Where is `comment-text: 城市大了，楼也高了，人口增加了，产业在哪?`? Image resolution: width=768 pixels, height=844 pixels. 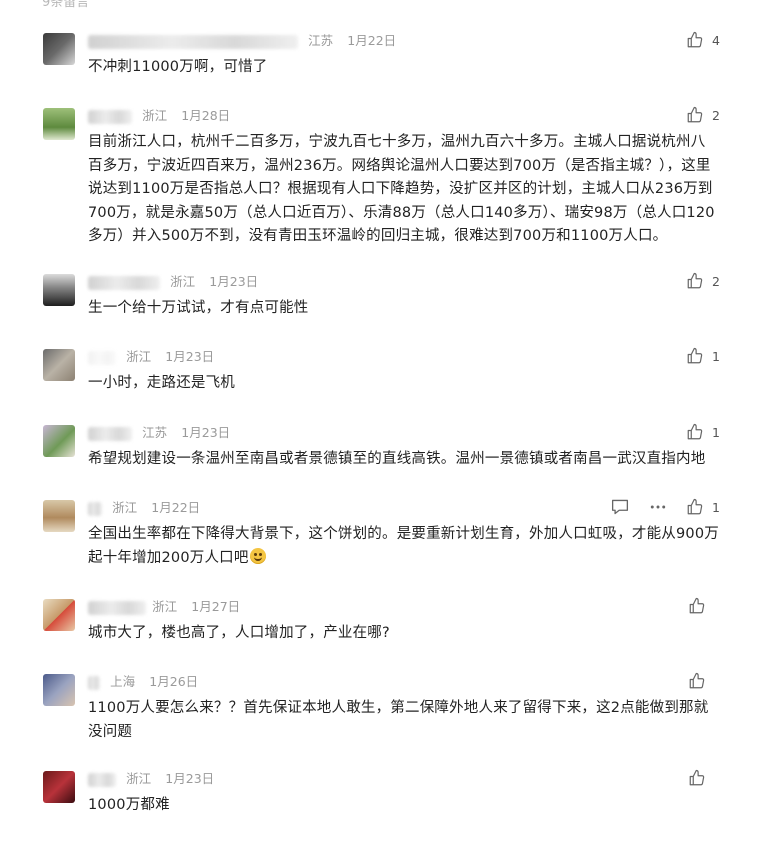
comment-text: 城市大了，楼也高了，人口增加了，产业在哪? is located at coordinates (239, 633).